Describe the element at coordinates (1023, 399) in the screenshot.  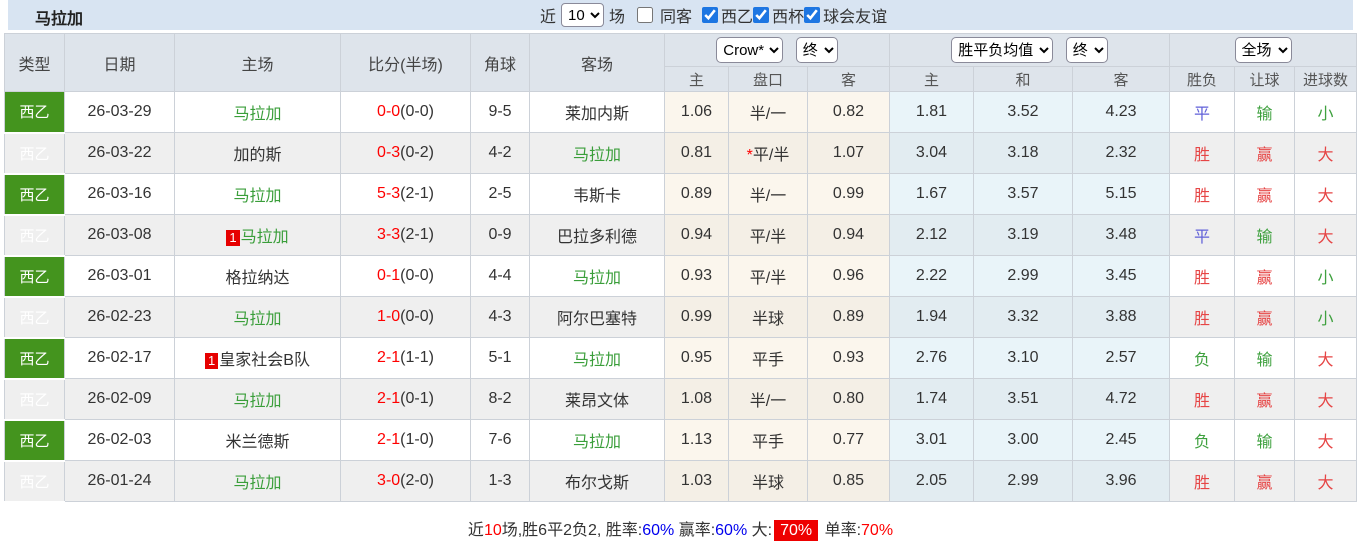
I see `avg-draw-odds-cell: 3.51` at that location.